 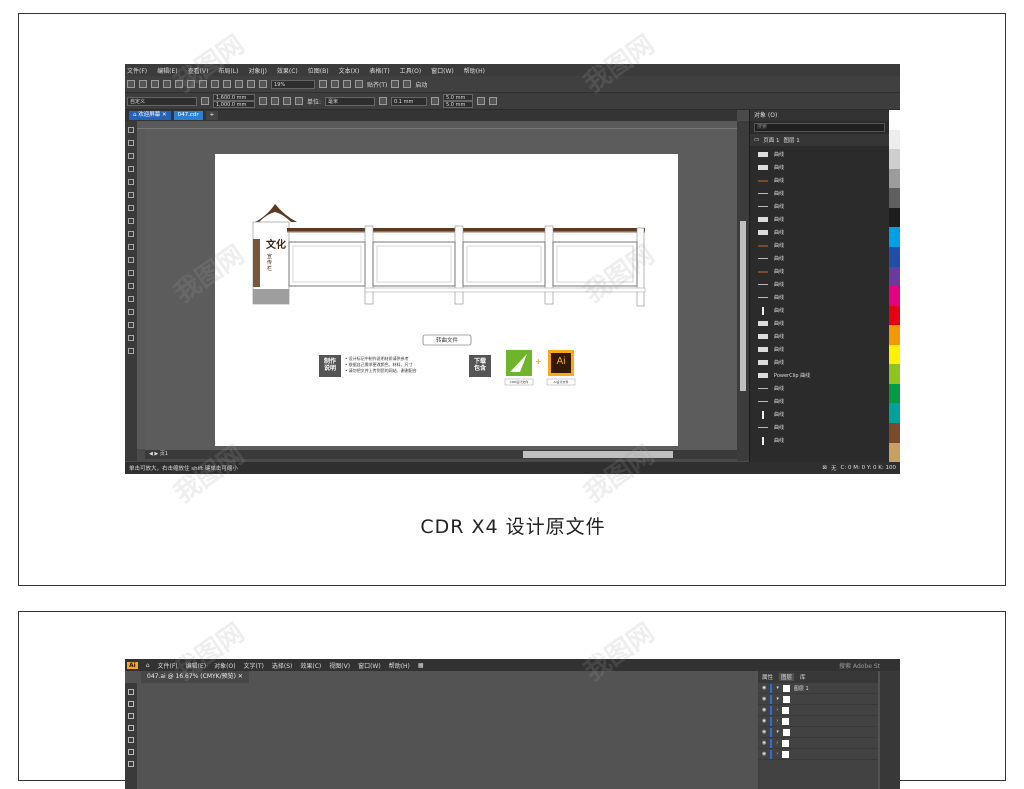 What do you see at coordinates (131, 273) in the screenshot?
I see `dimension-tool-icon` at bounding box center [131, 273].